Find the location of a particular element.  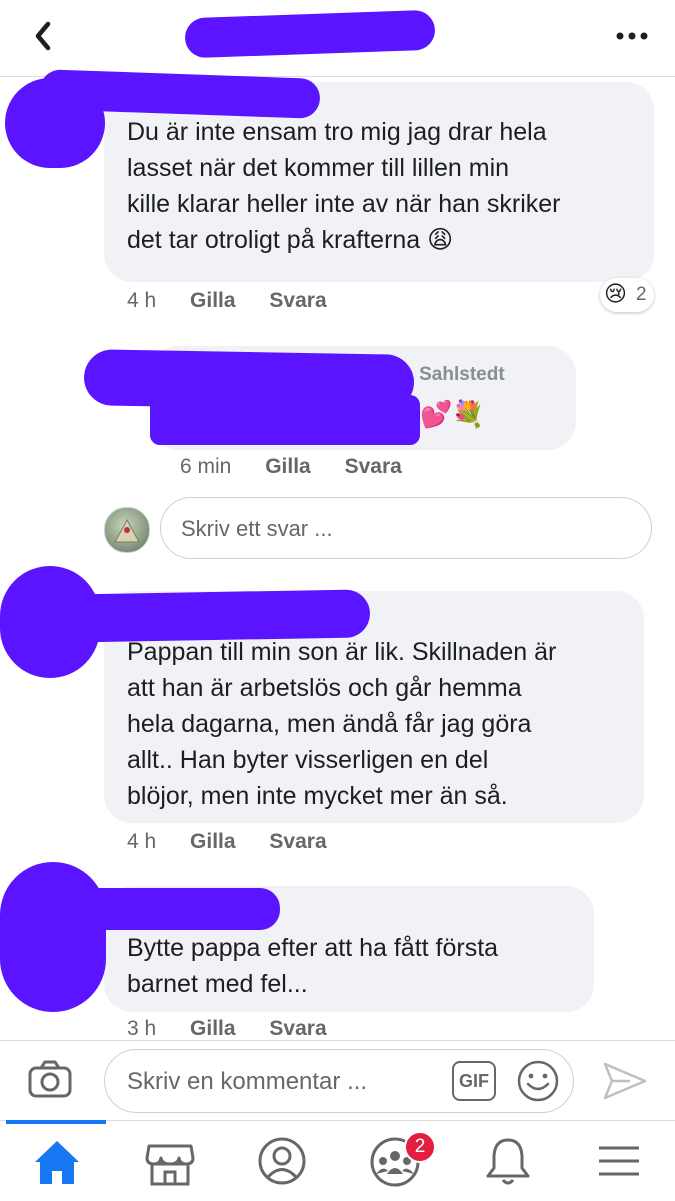

bottom-navigation is located at coordinates (337, 1160).